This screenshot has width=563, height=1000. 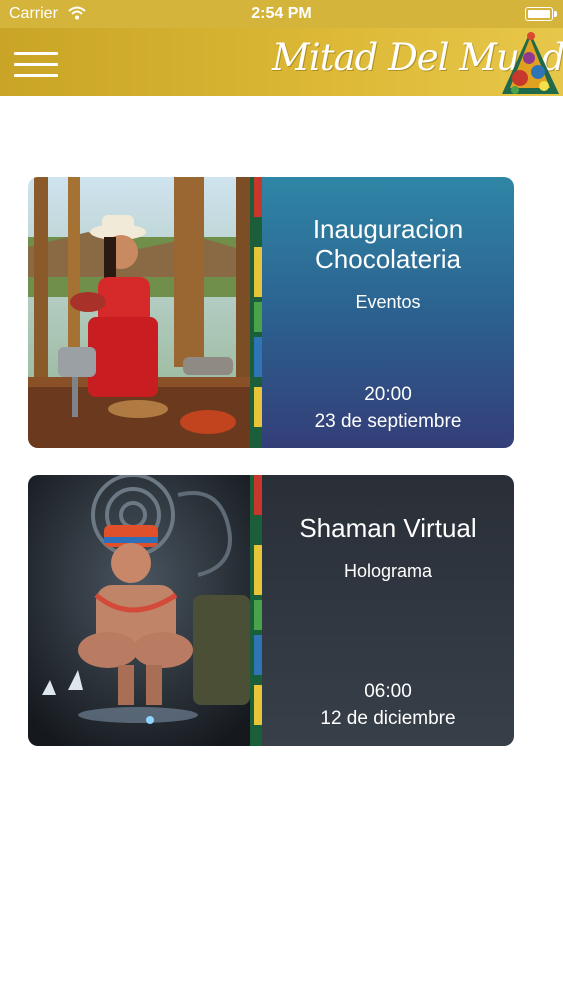 What do you see at coordinates (388, 421) in the screenshot?
I see `event-date: 23 de septiembre` at bounding box center [388, 421].